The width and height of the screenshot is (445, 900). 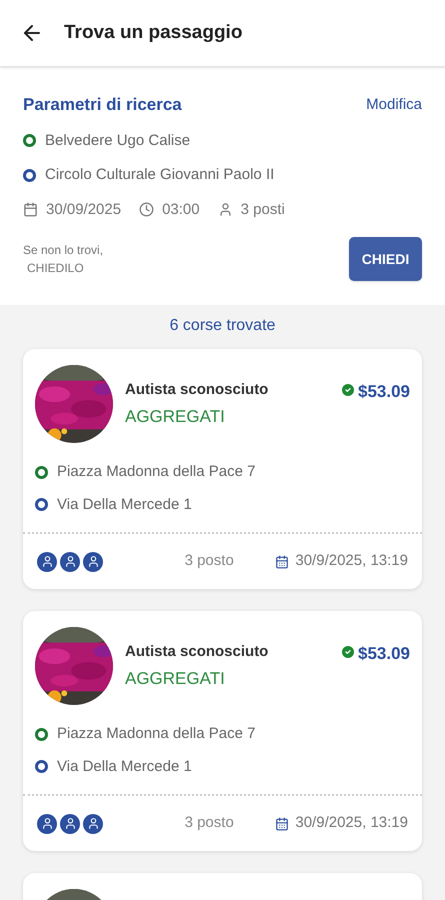 What do you see at coordinates (181, 210) in the screenshot?
I see `search-time: 03:00` at bounding box center [181, 210].